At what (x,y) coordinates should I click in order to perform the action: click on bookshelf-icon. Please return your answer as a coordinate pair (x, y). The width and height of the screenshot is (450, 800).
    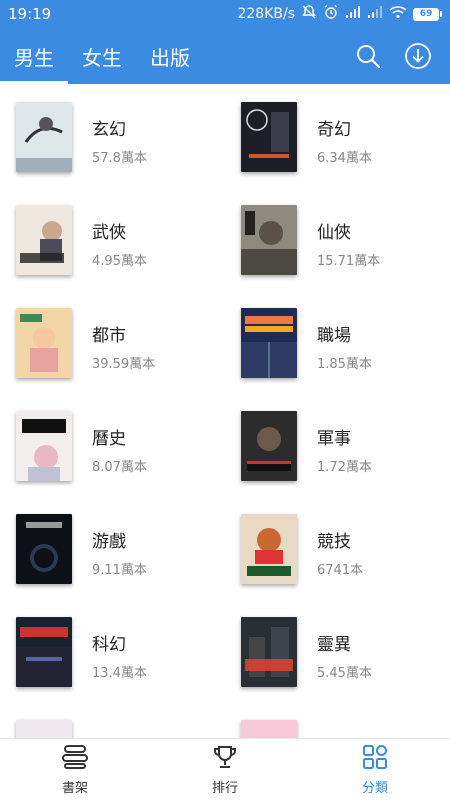
    Looking at the image, I should click on (75, 759).